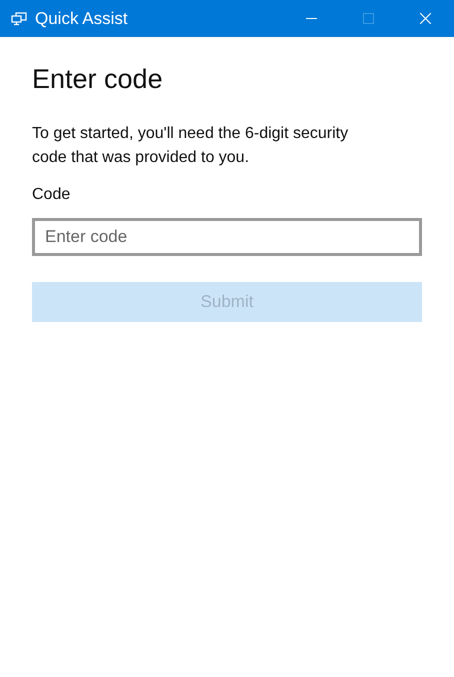  What do you see at coordinates (191, 146) in the screenshot?
I see `instructions-text: To get started, you'll need the 6-digit security code that was provided to you.` at bounding box center [191, 146].